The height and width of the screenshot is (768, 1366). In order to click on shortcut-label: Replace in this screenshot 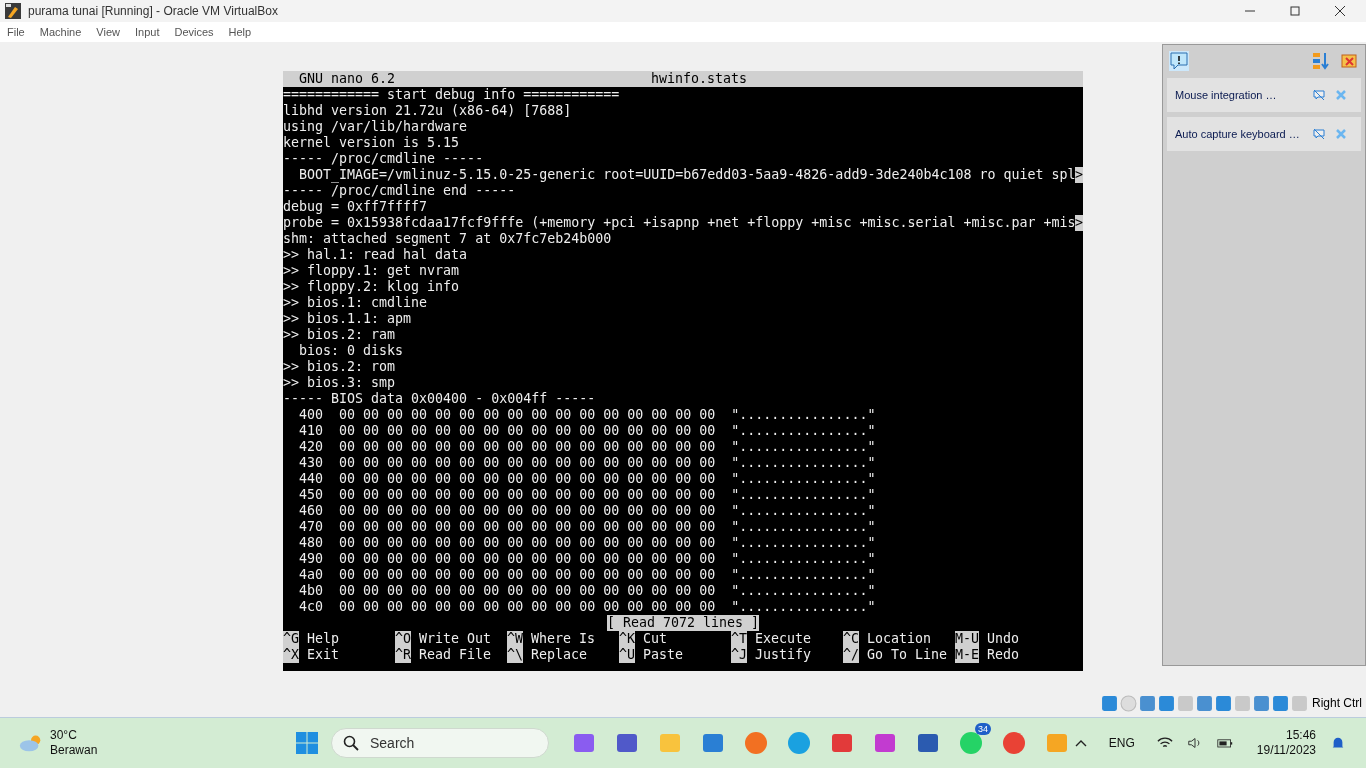, I will do `click(559, 655)`.